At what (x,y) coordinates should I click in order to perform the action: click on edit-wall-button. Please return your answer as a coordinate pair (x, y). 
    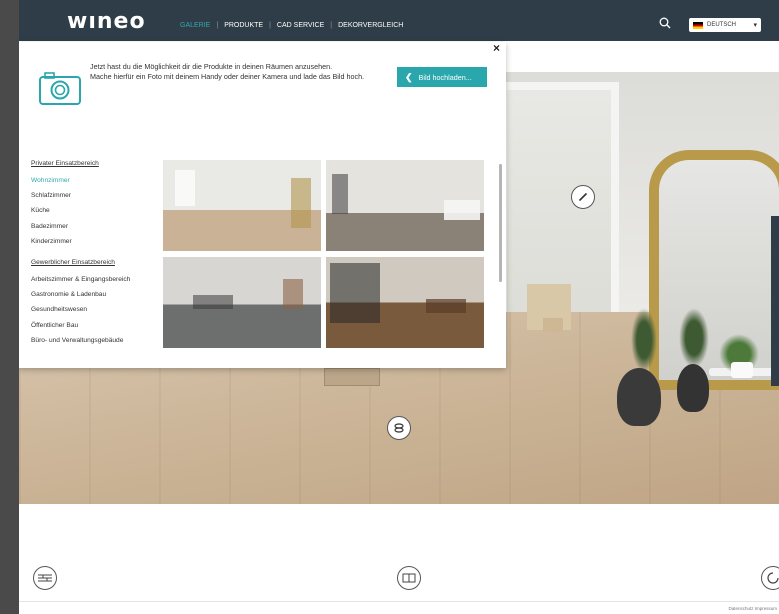
    Looking at the image, I should click on (583, 197).